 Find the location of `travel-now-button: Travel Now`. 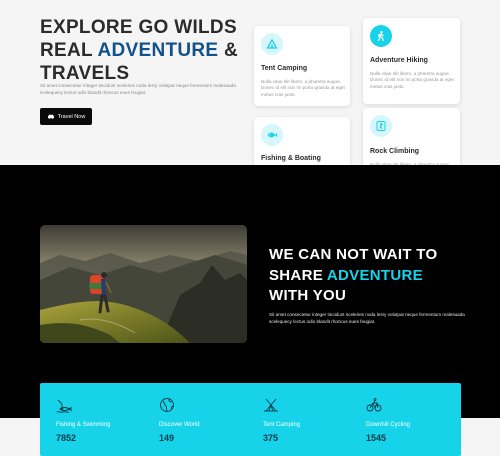

travel-now-button: Travel Now is located at coordinates (66, 116).